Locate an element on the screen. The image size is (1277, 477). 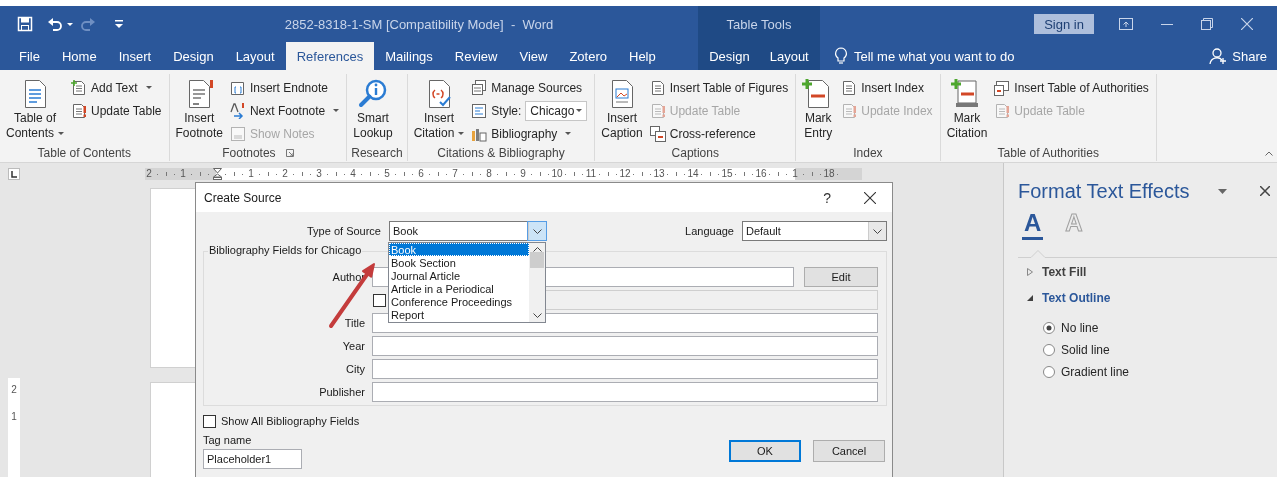
group-label: Citations & Bibliography is located at coordinates (501, 153).